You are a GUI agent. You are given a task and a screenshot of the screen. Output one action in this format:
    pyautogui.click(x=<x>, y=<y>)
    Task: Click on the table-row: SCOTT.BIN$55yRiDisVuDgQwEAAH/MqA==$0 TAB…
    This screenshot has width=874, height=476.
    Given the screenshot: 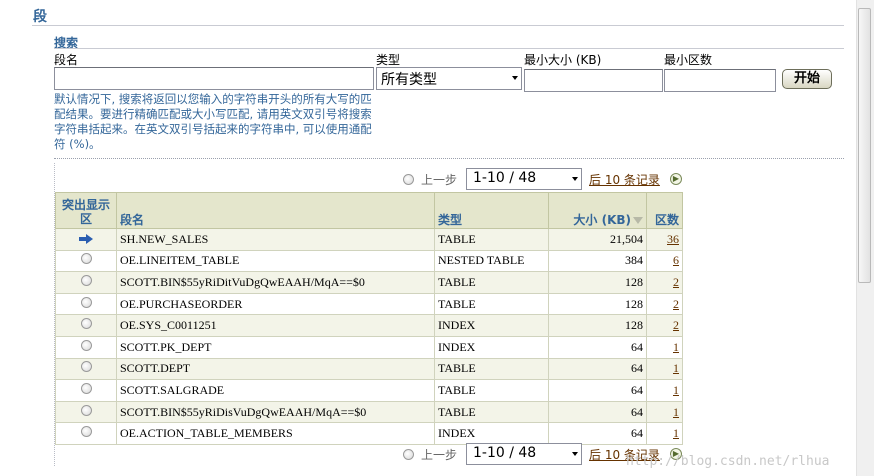 What is the action you would take?
    pyautogui.click(x=369, y=412)
    